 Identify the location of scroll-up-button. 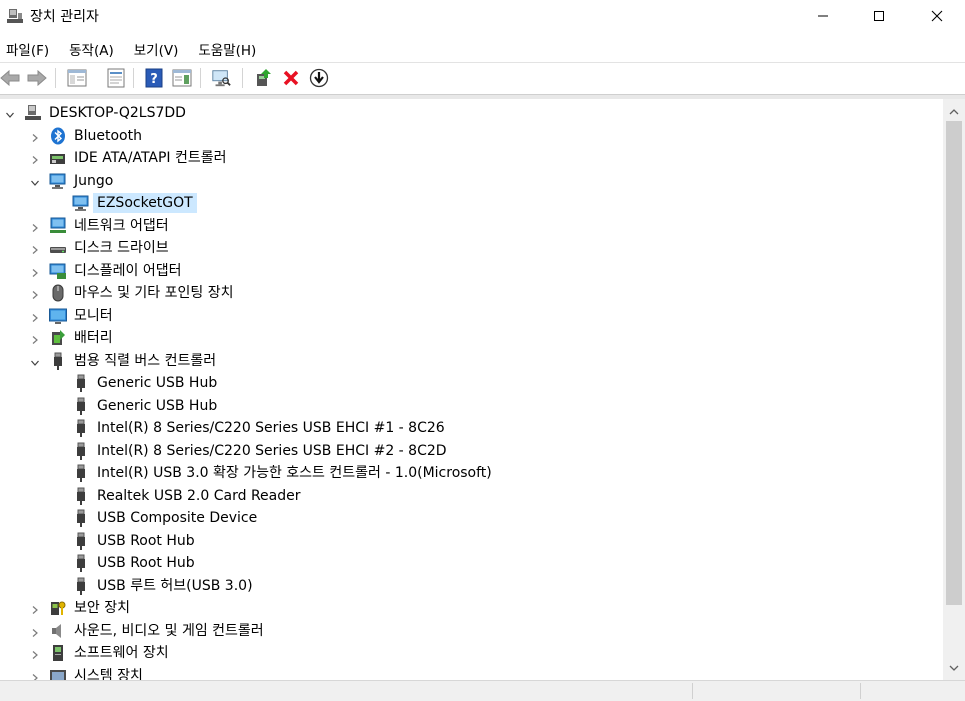
(954, 111).